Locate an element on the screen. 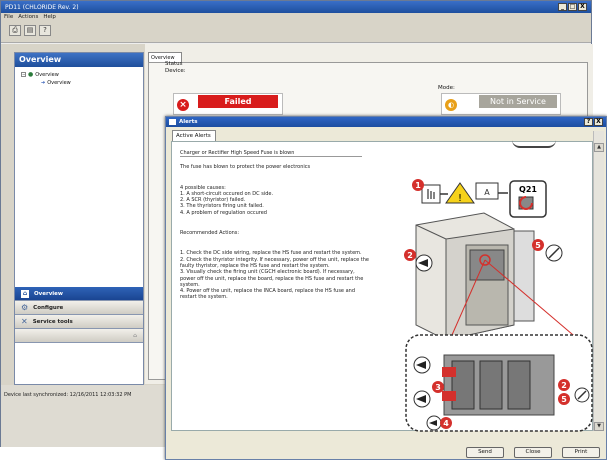 This screenshot has width=607, height=460. scroll-down-button: ▼ is located at coordinates (599, 426).